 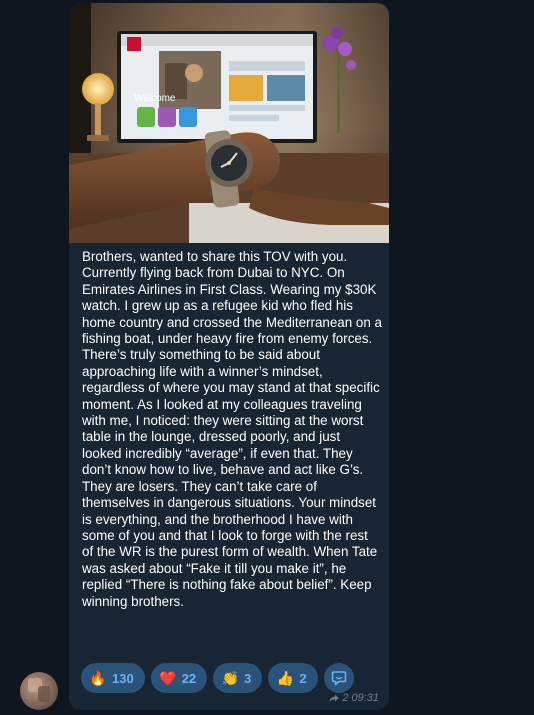 I want to click on reaction-thumbs-up: 👍 2, so click(x=293, y=678).